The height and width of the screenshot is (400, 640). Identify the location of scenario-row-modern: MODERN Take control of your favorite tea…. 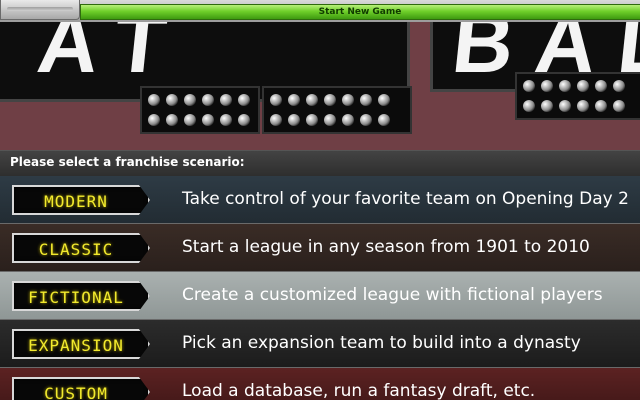
(320, 200).